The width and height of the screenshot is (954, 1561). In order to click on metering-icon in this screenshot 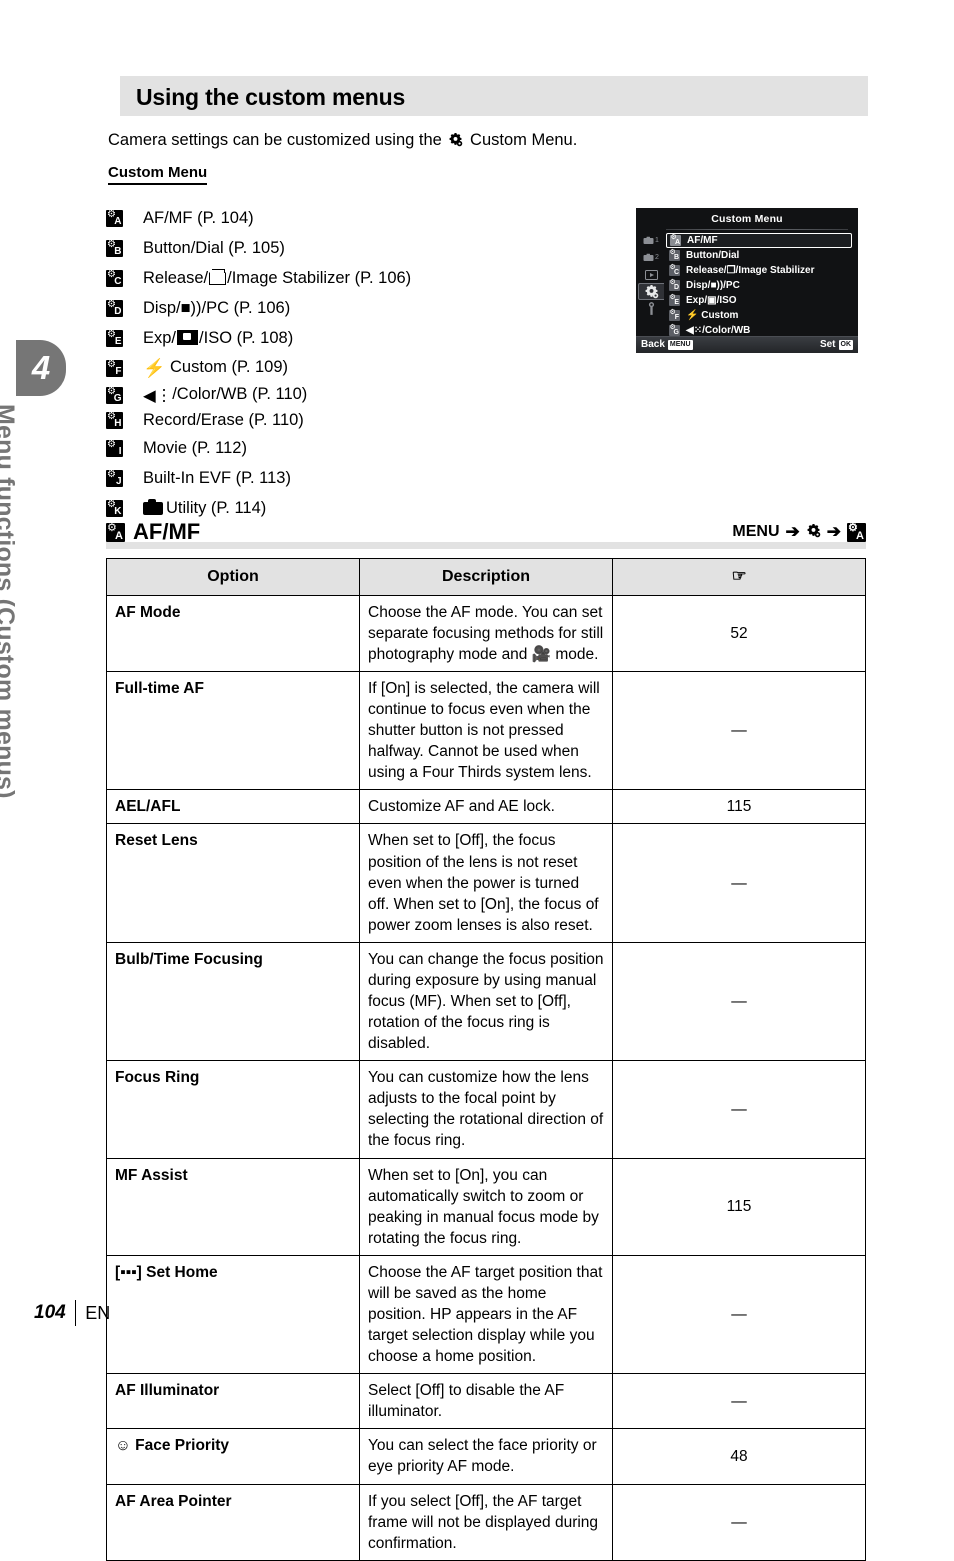, I will do `click(188, 337)`.